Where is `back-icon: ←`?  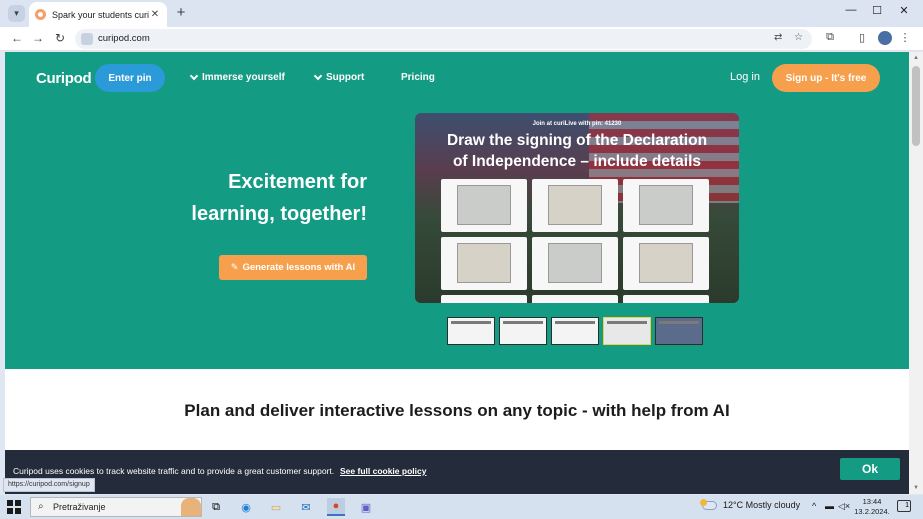 back-icon: ← is located at coordinates (17, 38).